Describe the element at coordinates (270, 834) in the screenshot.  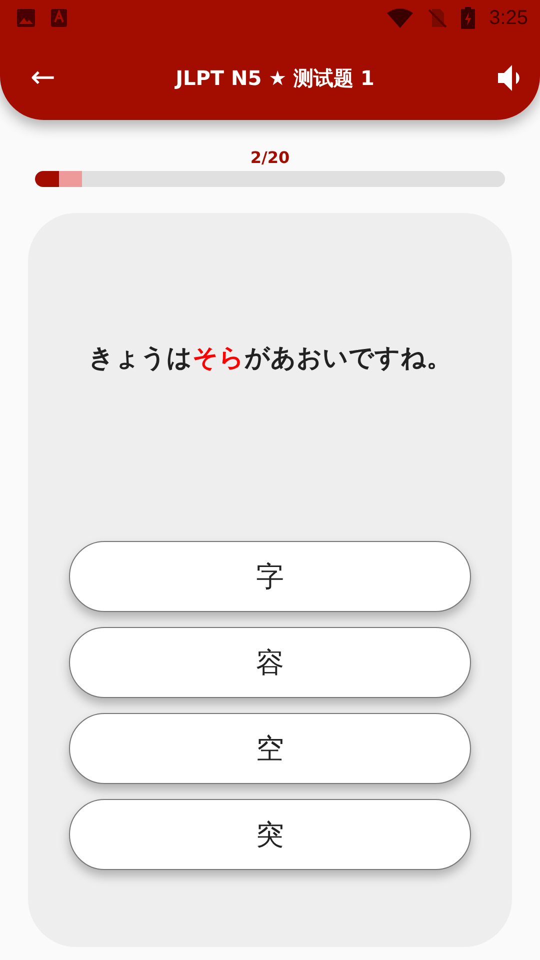
I see `answer-option: 突` at that location.